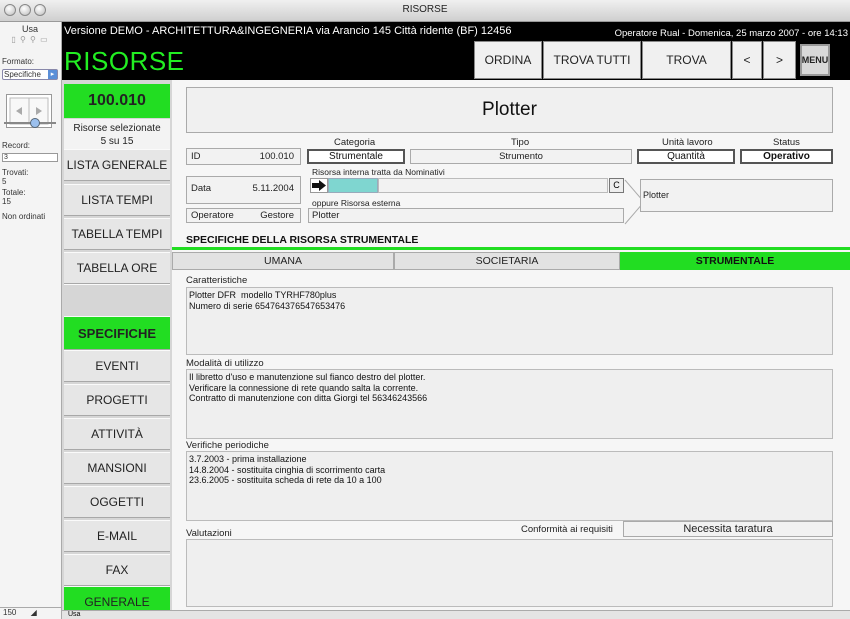 Image resolution: width=850 pixels, height=619 pixels. I want to click on window-title: RISORSE, so click(425, 9).